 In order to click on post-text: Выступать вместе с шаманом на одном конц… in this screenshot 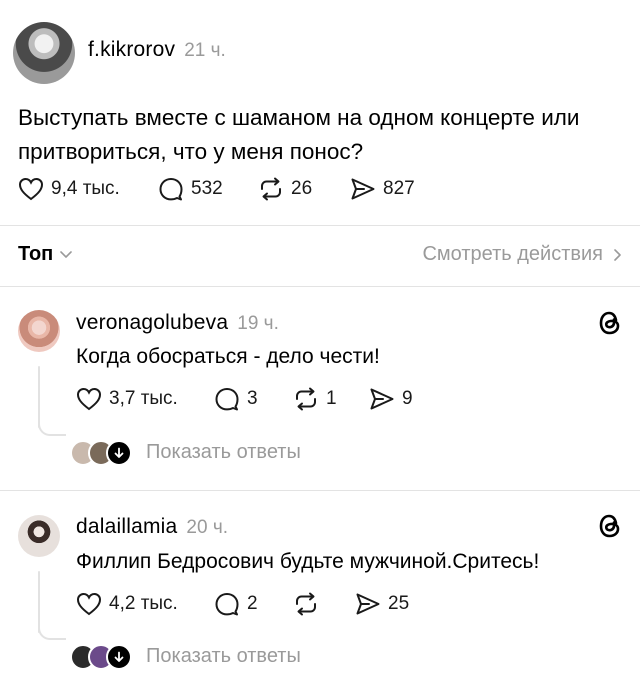, I will do `click(318, 135)`.